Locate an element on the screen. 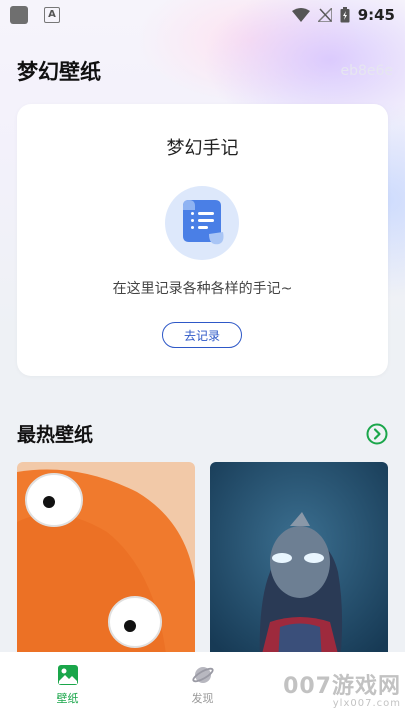  nav-item-wallpaper: 壁纸 is located at coordinates (68, 685).